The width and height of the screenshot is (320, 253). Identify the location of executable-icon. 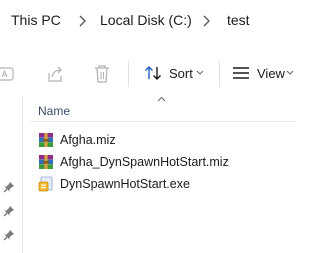
(45, 184).